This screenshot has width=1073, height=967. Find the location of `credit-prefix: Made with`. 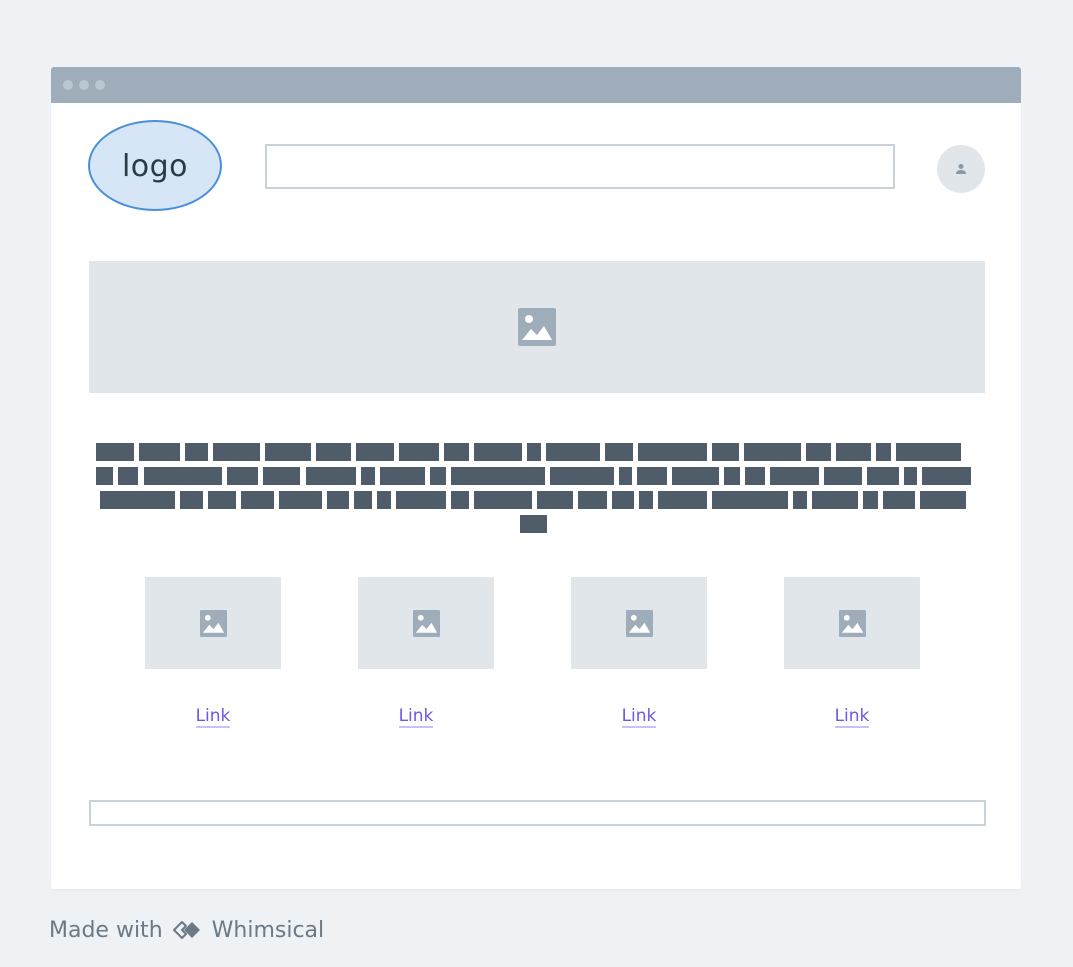

credit-prefix: Made with is located at coordinates (106, 930).